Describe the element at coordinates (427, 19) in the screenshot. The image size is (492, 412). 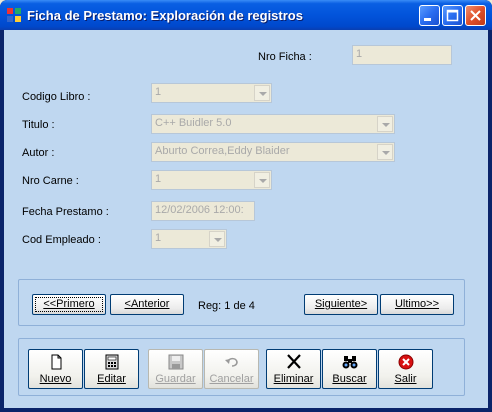
I see `minimize-icon` at that location.